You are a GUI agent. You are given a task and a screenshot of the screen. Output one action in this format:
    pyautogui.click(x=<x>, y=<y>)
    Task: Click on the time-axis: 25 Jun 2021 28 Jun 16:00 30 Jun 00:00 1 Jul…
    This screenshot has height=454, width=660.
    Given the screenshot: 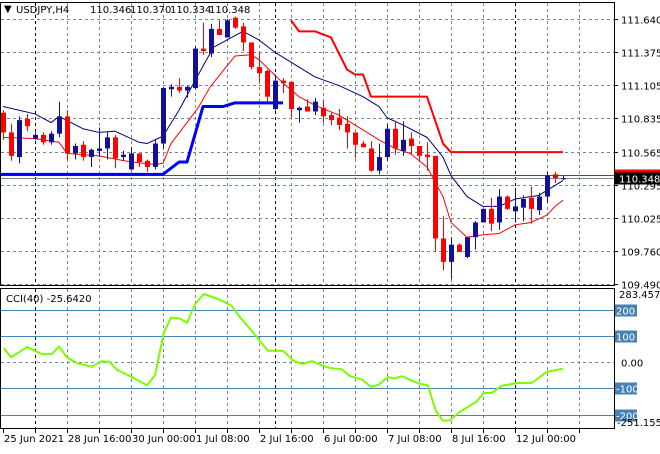 What is the action you would take?
    pyautogui.click(x=291, y=437)
    